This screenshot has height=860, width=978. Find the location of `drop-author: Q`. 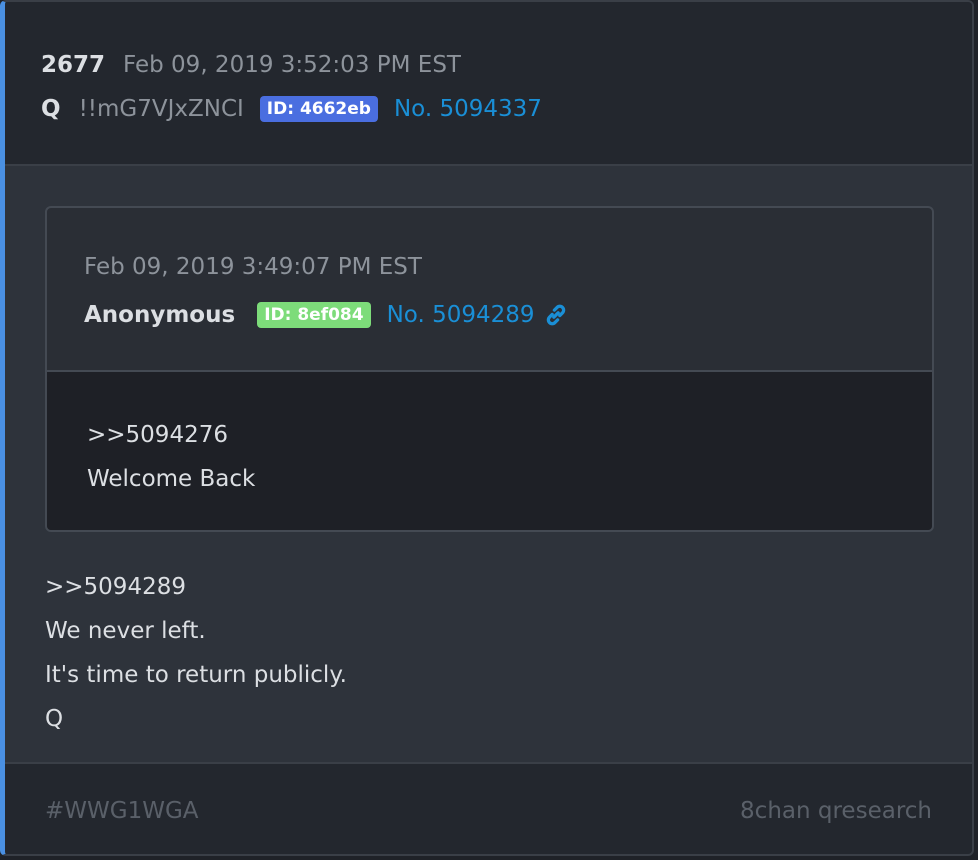

drop-author: Q is located at coordinates (51, 109).